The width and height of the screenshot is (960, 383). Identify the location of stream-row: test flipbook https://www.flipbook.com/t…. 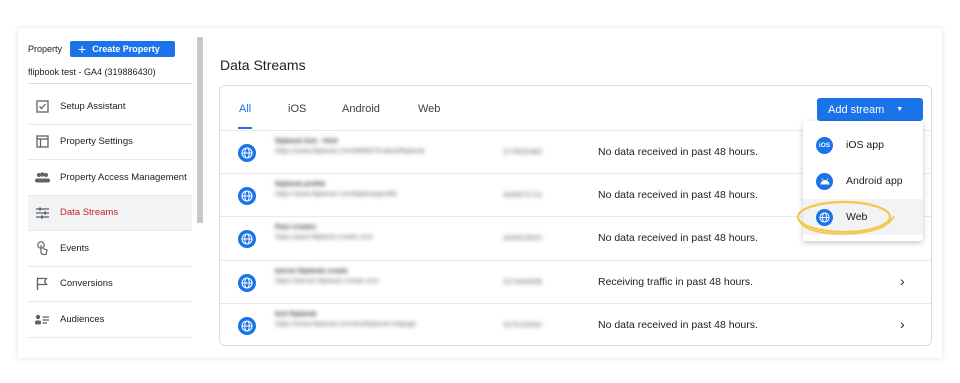
(575, 324).